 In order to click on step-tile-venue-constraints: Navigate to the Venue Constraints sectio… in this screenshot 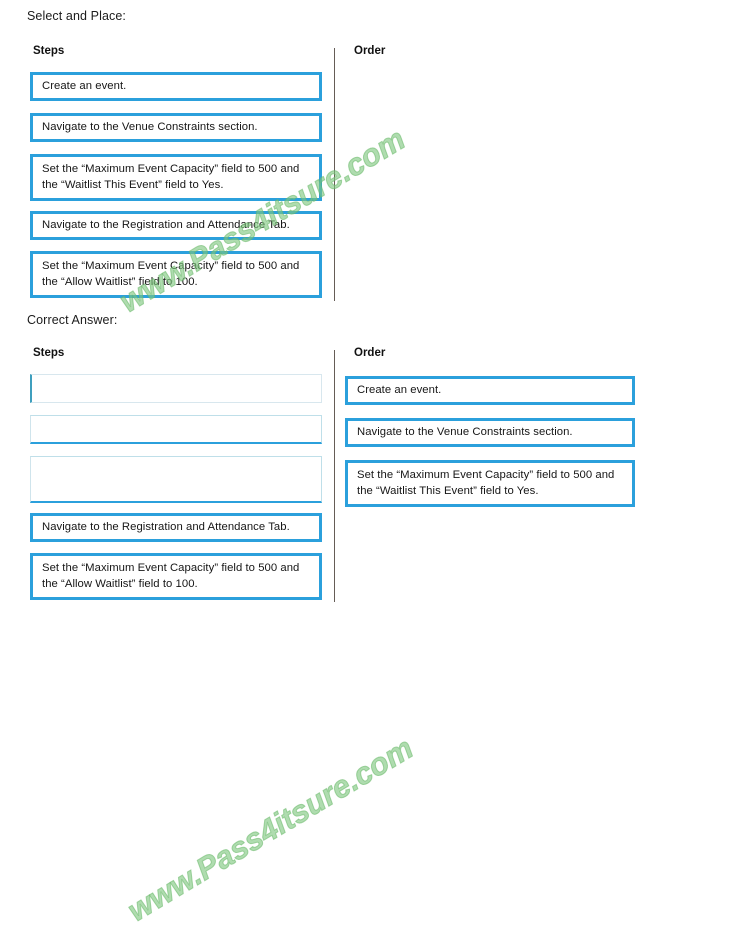, I will do `click(176, 127)`.